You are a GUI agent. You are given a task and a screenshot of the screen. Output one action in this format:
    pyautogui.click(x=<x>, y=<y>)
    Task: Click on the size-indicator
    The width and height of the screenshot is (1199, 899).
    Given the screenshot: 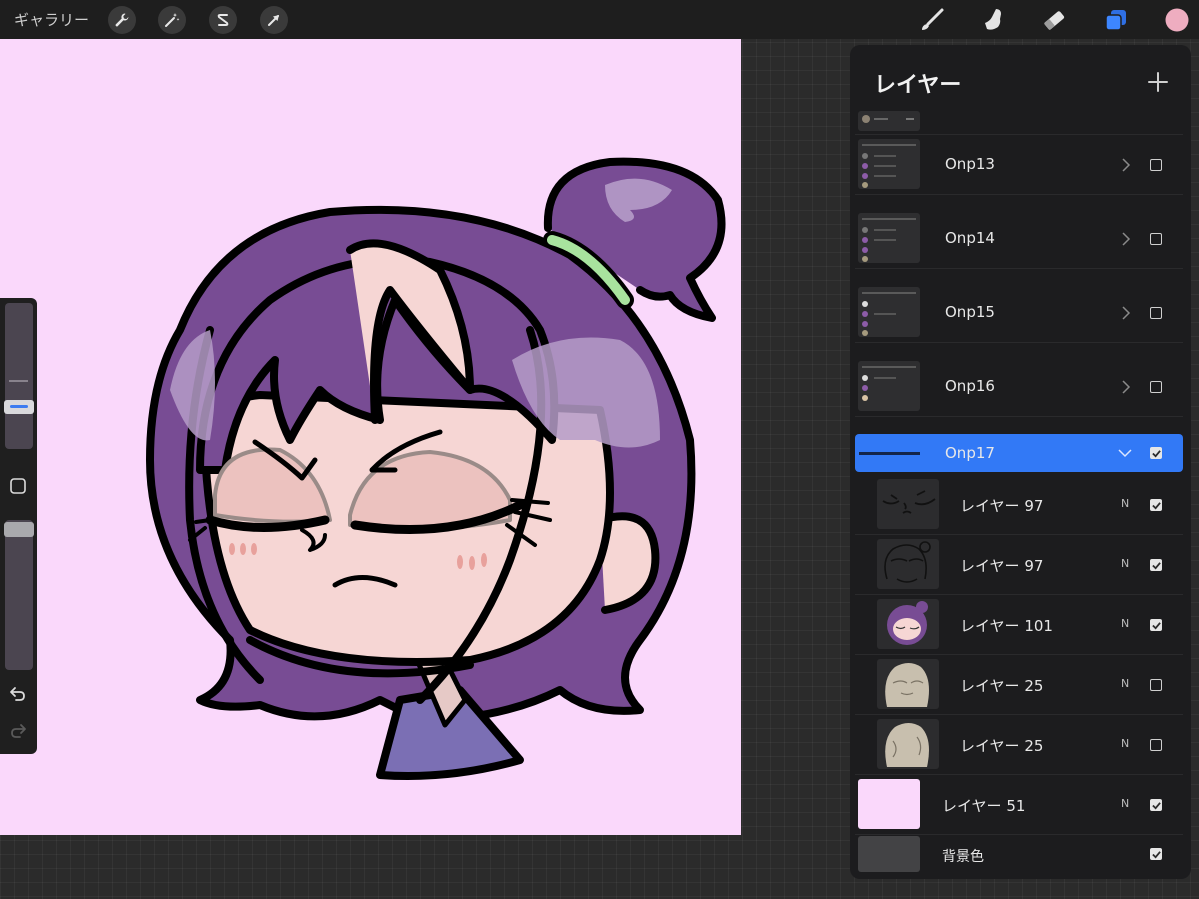 What is the action you would take?
    pyautogui.click(x=19, y=406)
    